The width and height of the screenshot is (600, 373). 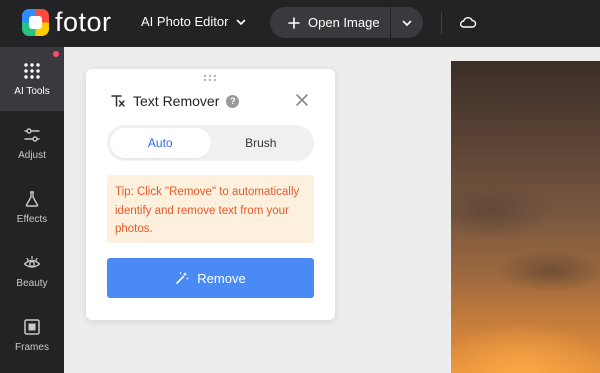 I want to click on remove-label: Remove, so click(x=221, y=278).